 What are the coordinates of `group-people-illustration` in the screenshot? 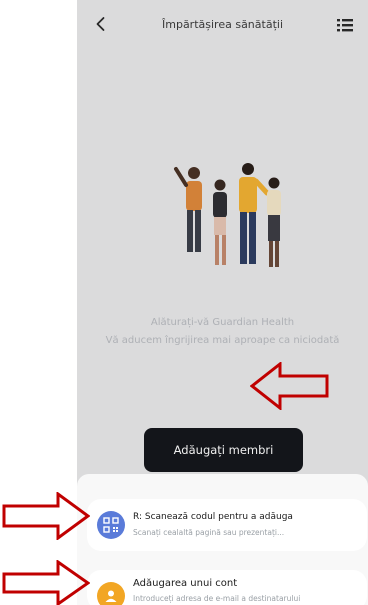 It's located at (227, 215).